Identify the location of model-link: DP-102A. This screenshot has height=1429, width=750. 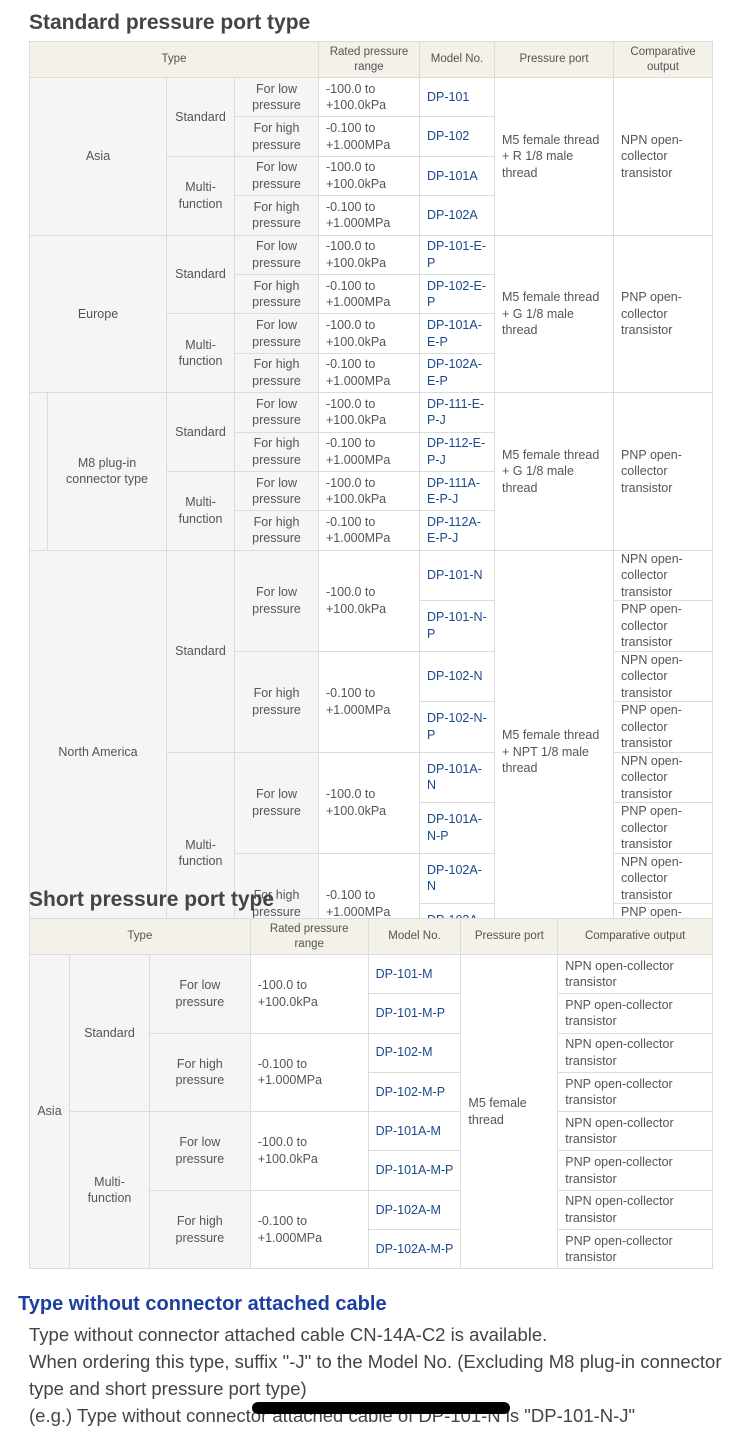
(452, 215).